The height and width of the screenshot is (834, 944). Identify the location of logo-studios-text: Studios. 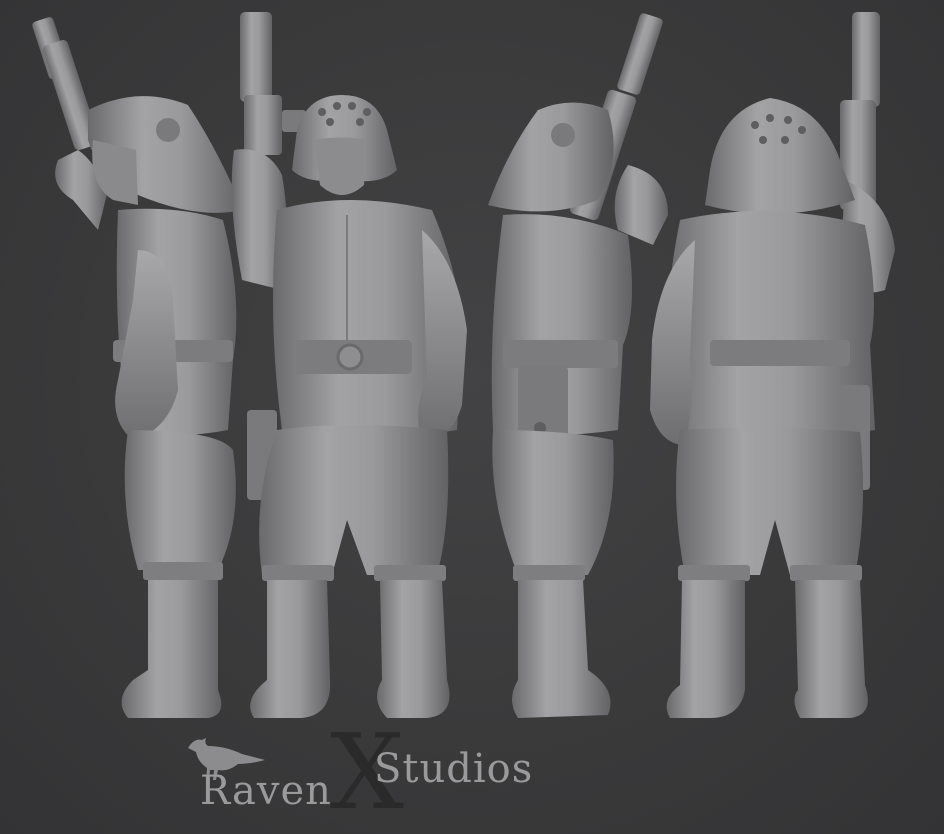
(454, 769).